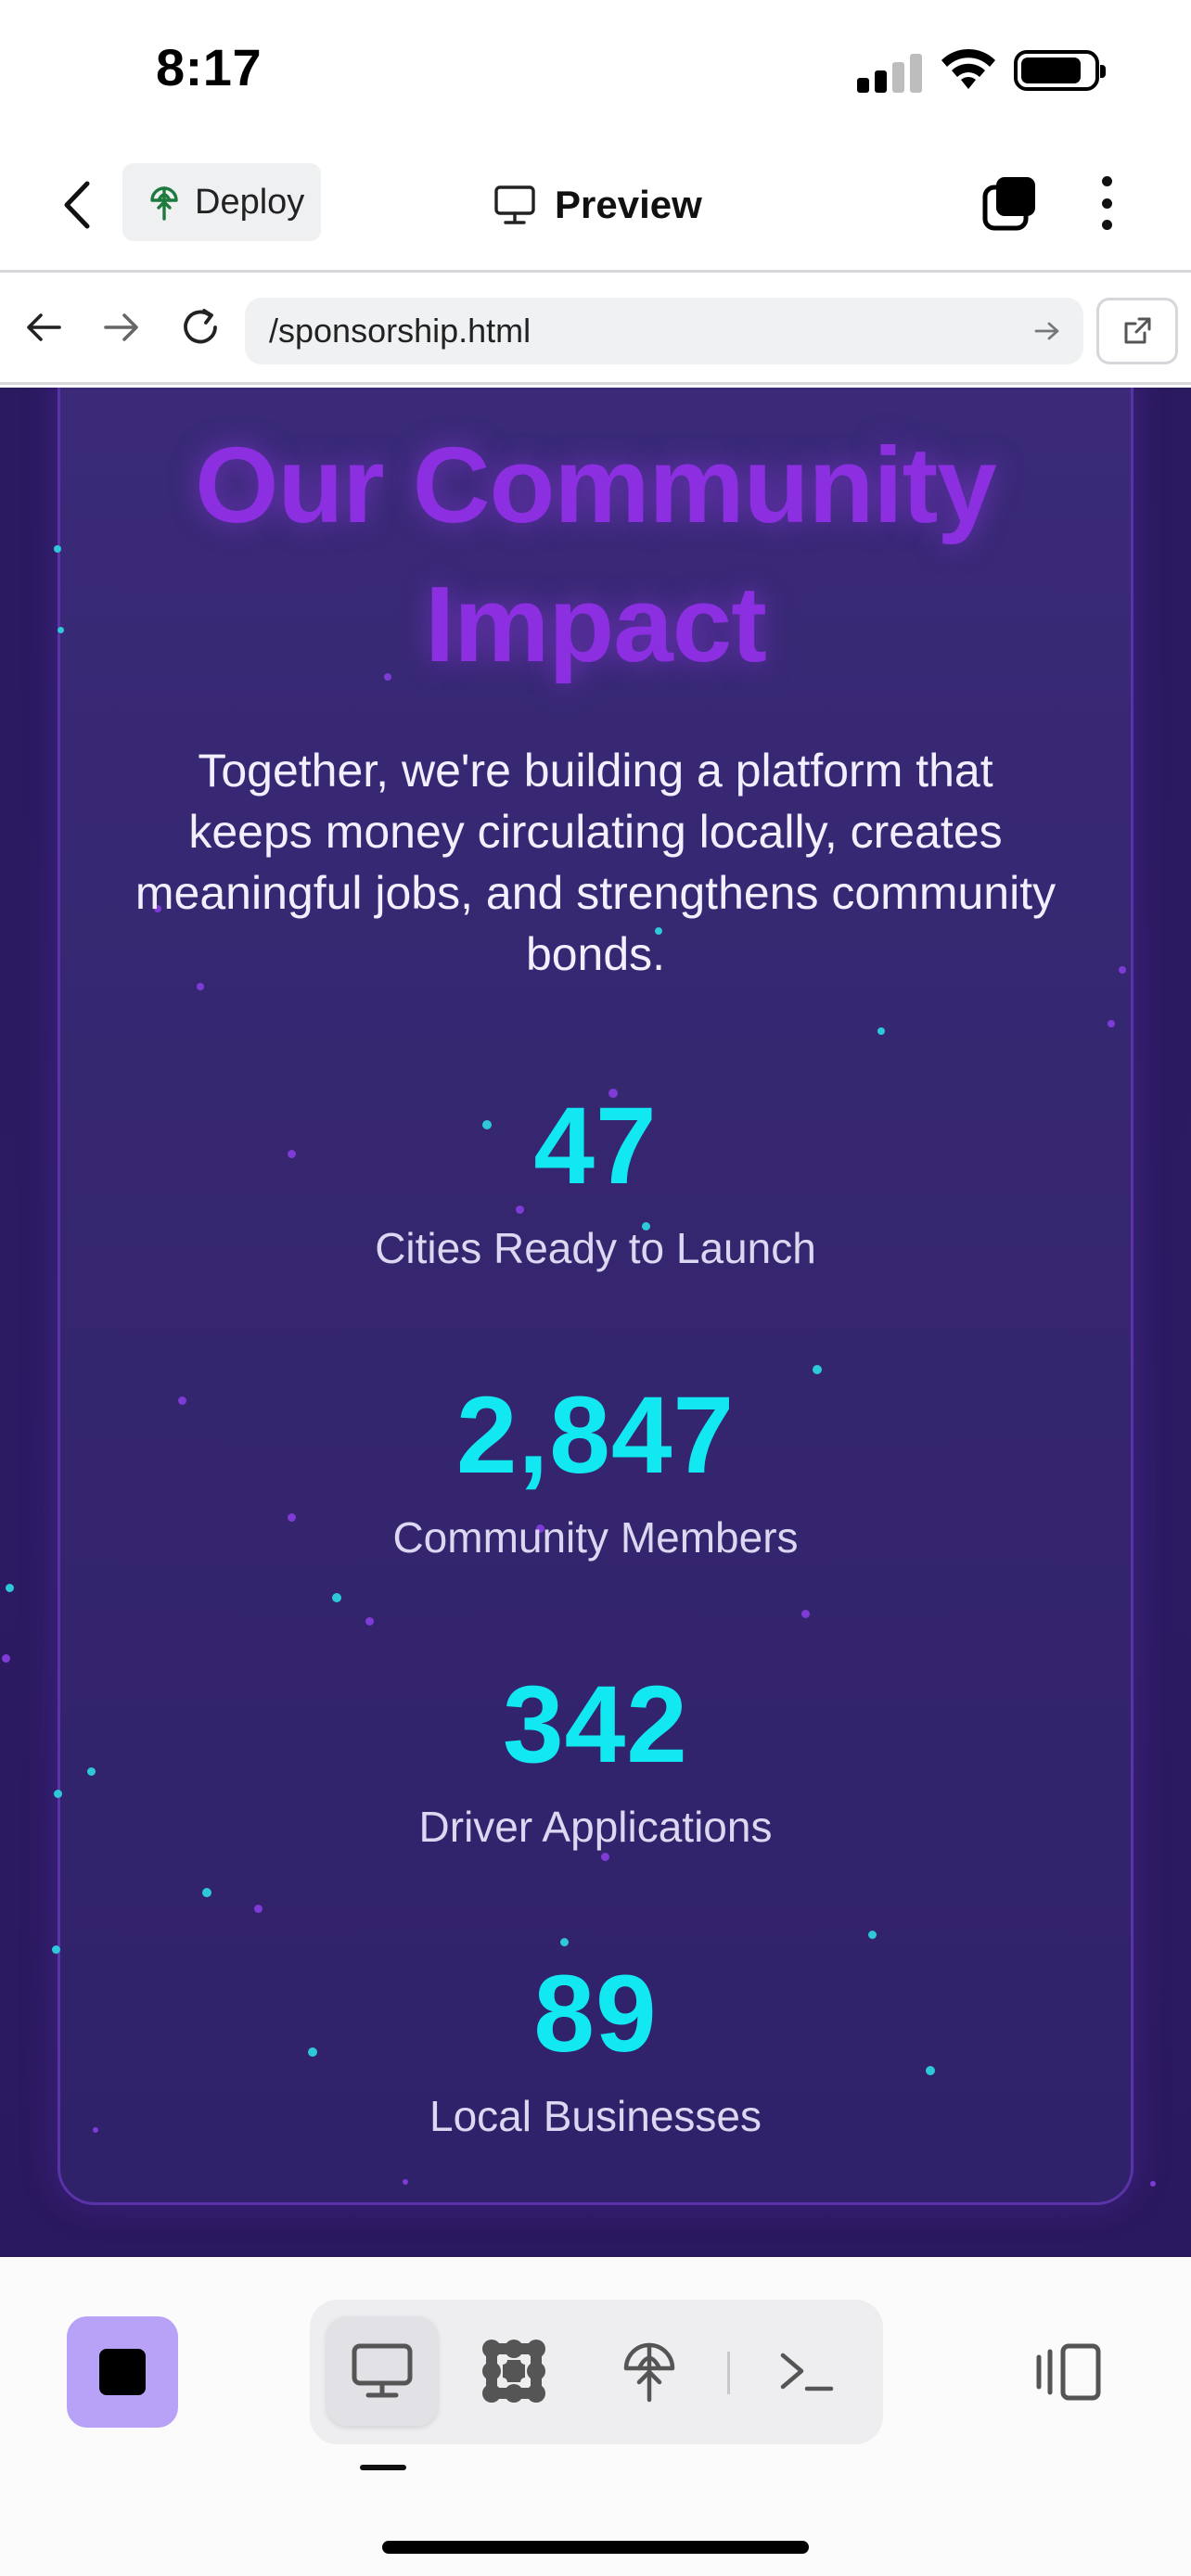  Describe the element at coordinates (1107, 203) in the screenshot. I see `more-vertical-icon` at that location.